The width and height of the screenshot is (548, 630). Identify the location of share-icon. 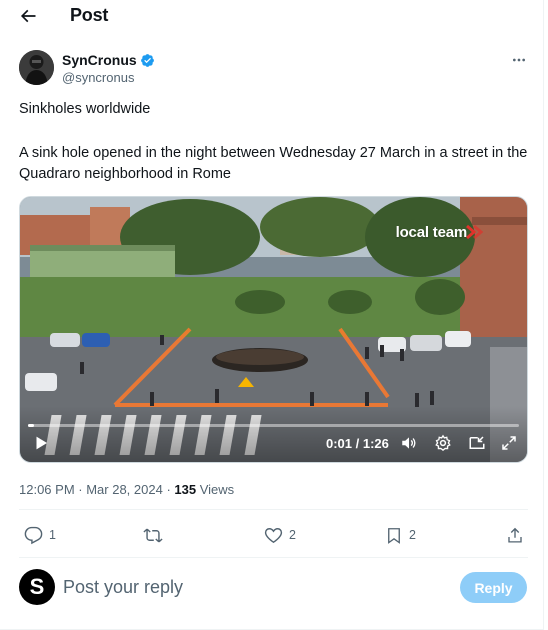
(515, 535).